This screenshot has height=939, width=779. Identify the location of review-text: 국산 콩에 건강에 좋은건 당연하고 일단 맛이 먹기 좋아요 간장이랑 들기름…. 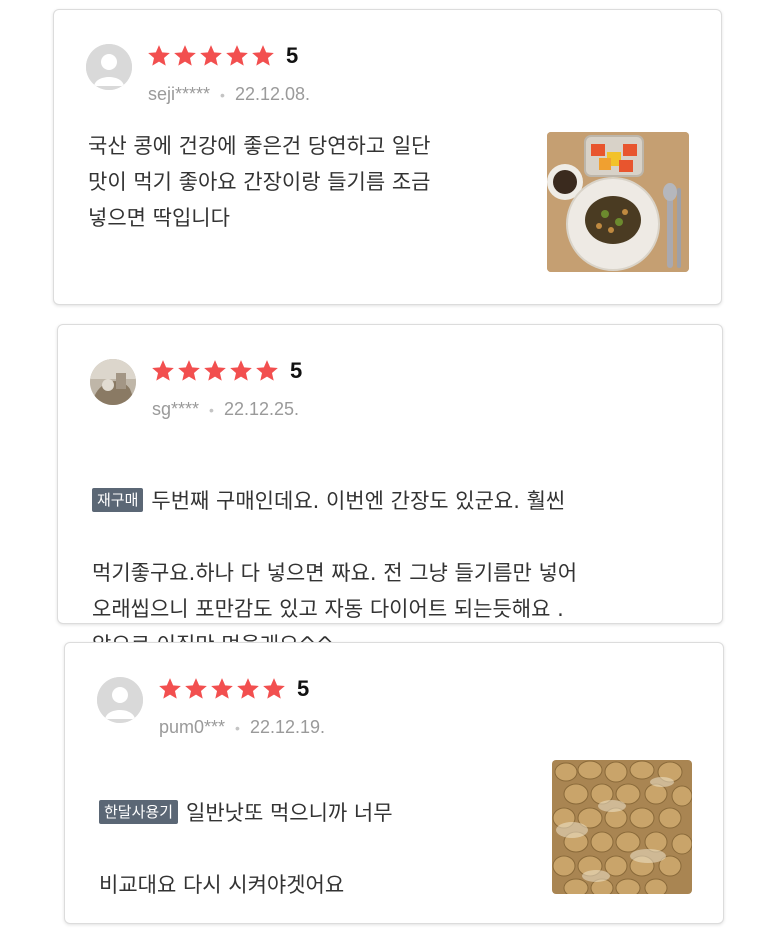
(259, 182).